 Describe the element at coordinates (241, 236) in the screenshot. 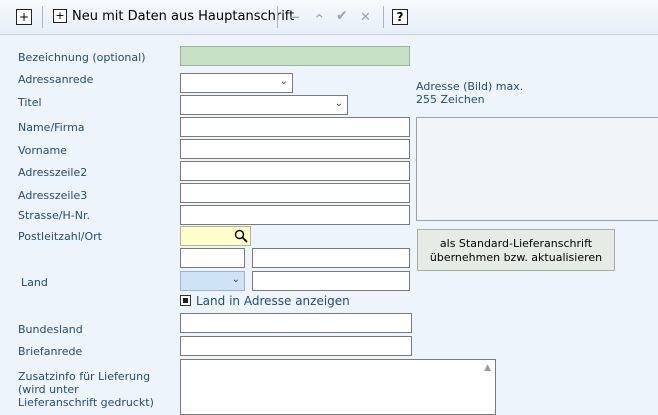

I see `search-icon` at that location.